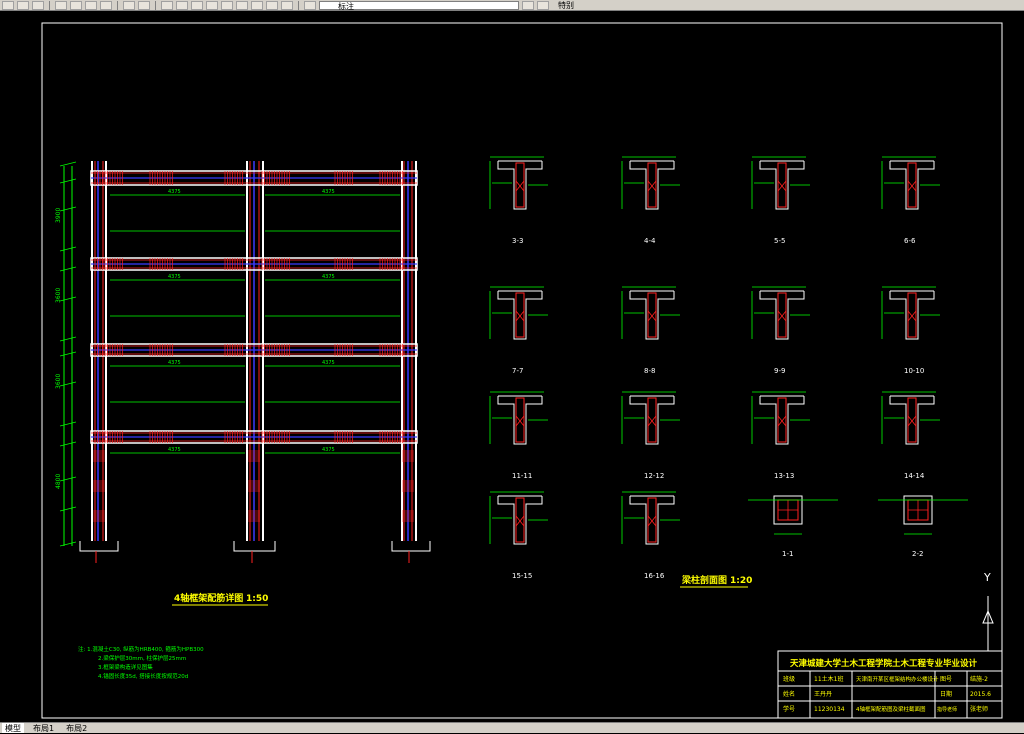  I want to click on section-3-3: 3-3, so click(518, 200).